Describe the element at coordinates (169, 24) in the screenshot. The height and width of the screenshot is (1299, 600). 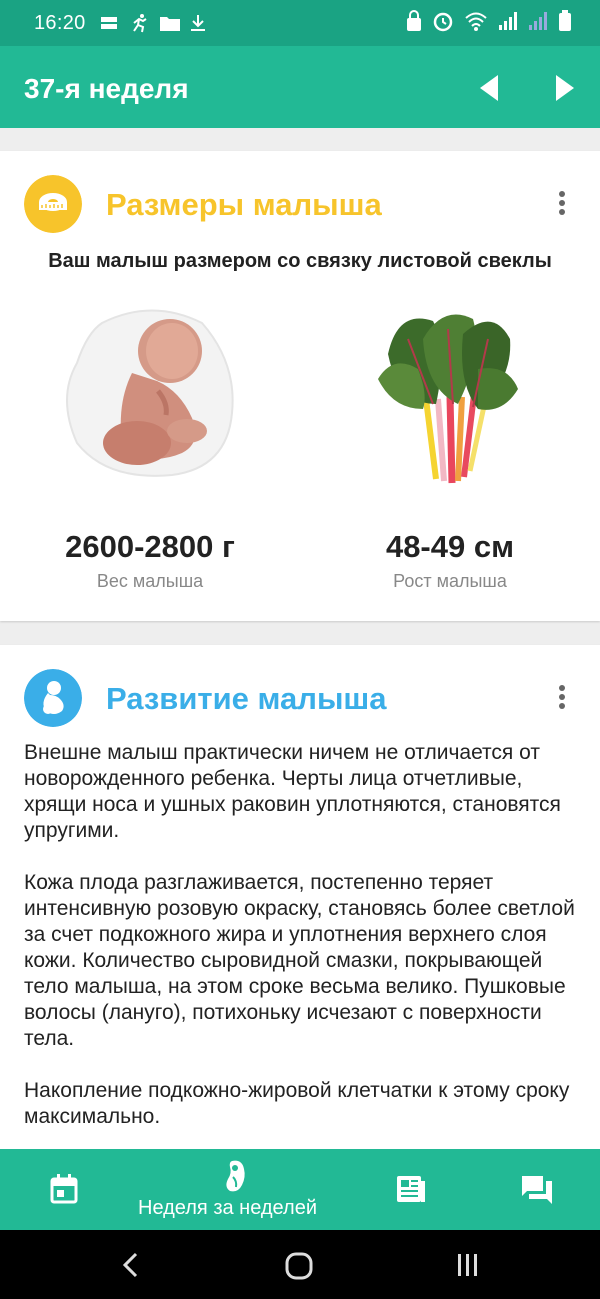
I see `folder-icon` at that location.